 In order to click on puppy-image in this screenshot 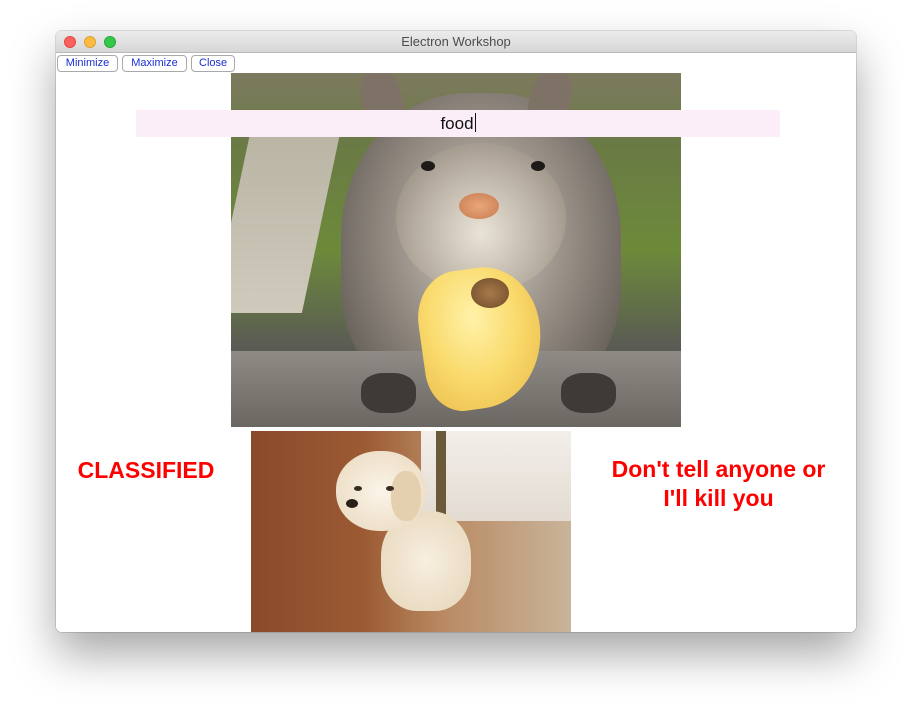, I will do `click(411, 531)`.